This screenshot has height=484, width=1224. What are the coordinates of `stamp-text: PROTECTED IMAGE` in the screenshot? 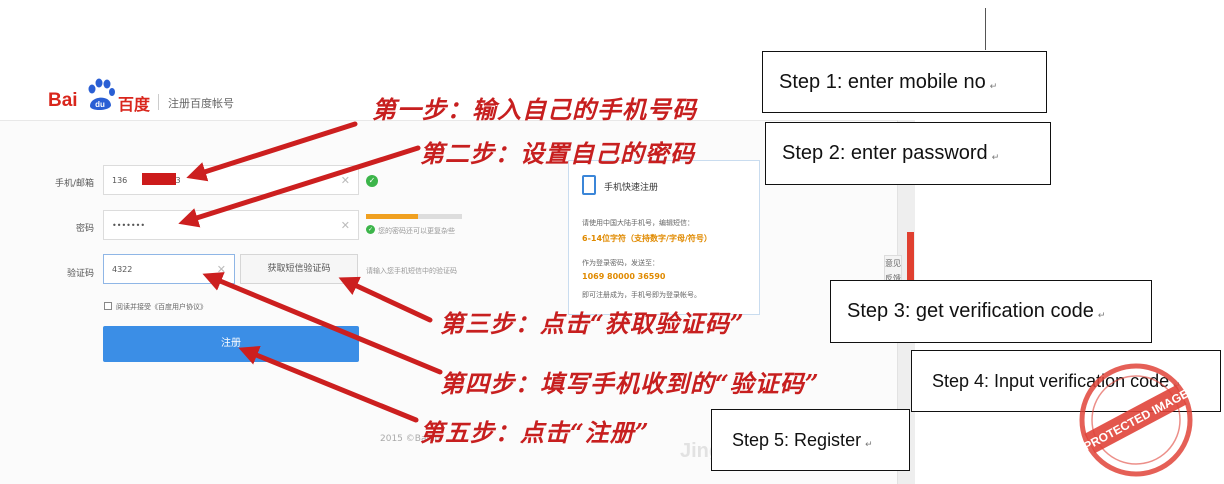 It's located at (1136, 419).